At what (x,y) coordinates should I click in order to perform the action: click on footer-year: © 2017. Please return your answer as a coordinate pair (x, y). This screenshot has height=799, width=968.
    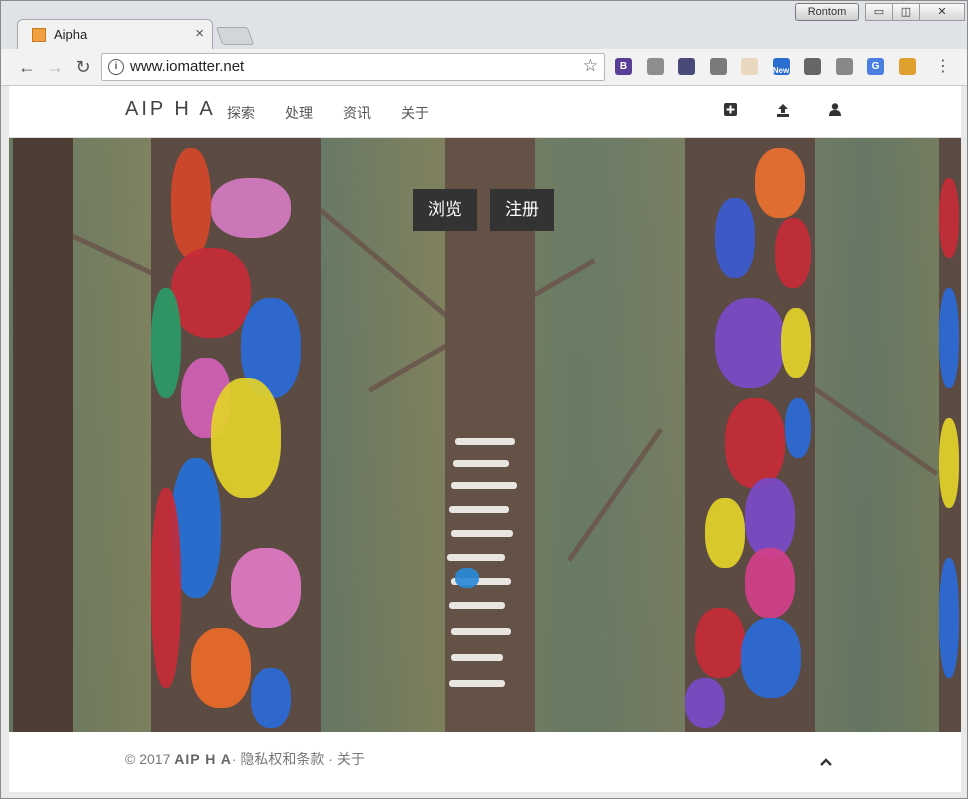
    Looking at the image, I should click on (148, 759).